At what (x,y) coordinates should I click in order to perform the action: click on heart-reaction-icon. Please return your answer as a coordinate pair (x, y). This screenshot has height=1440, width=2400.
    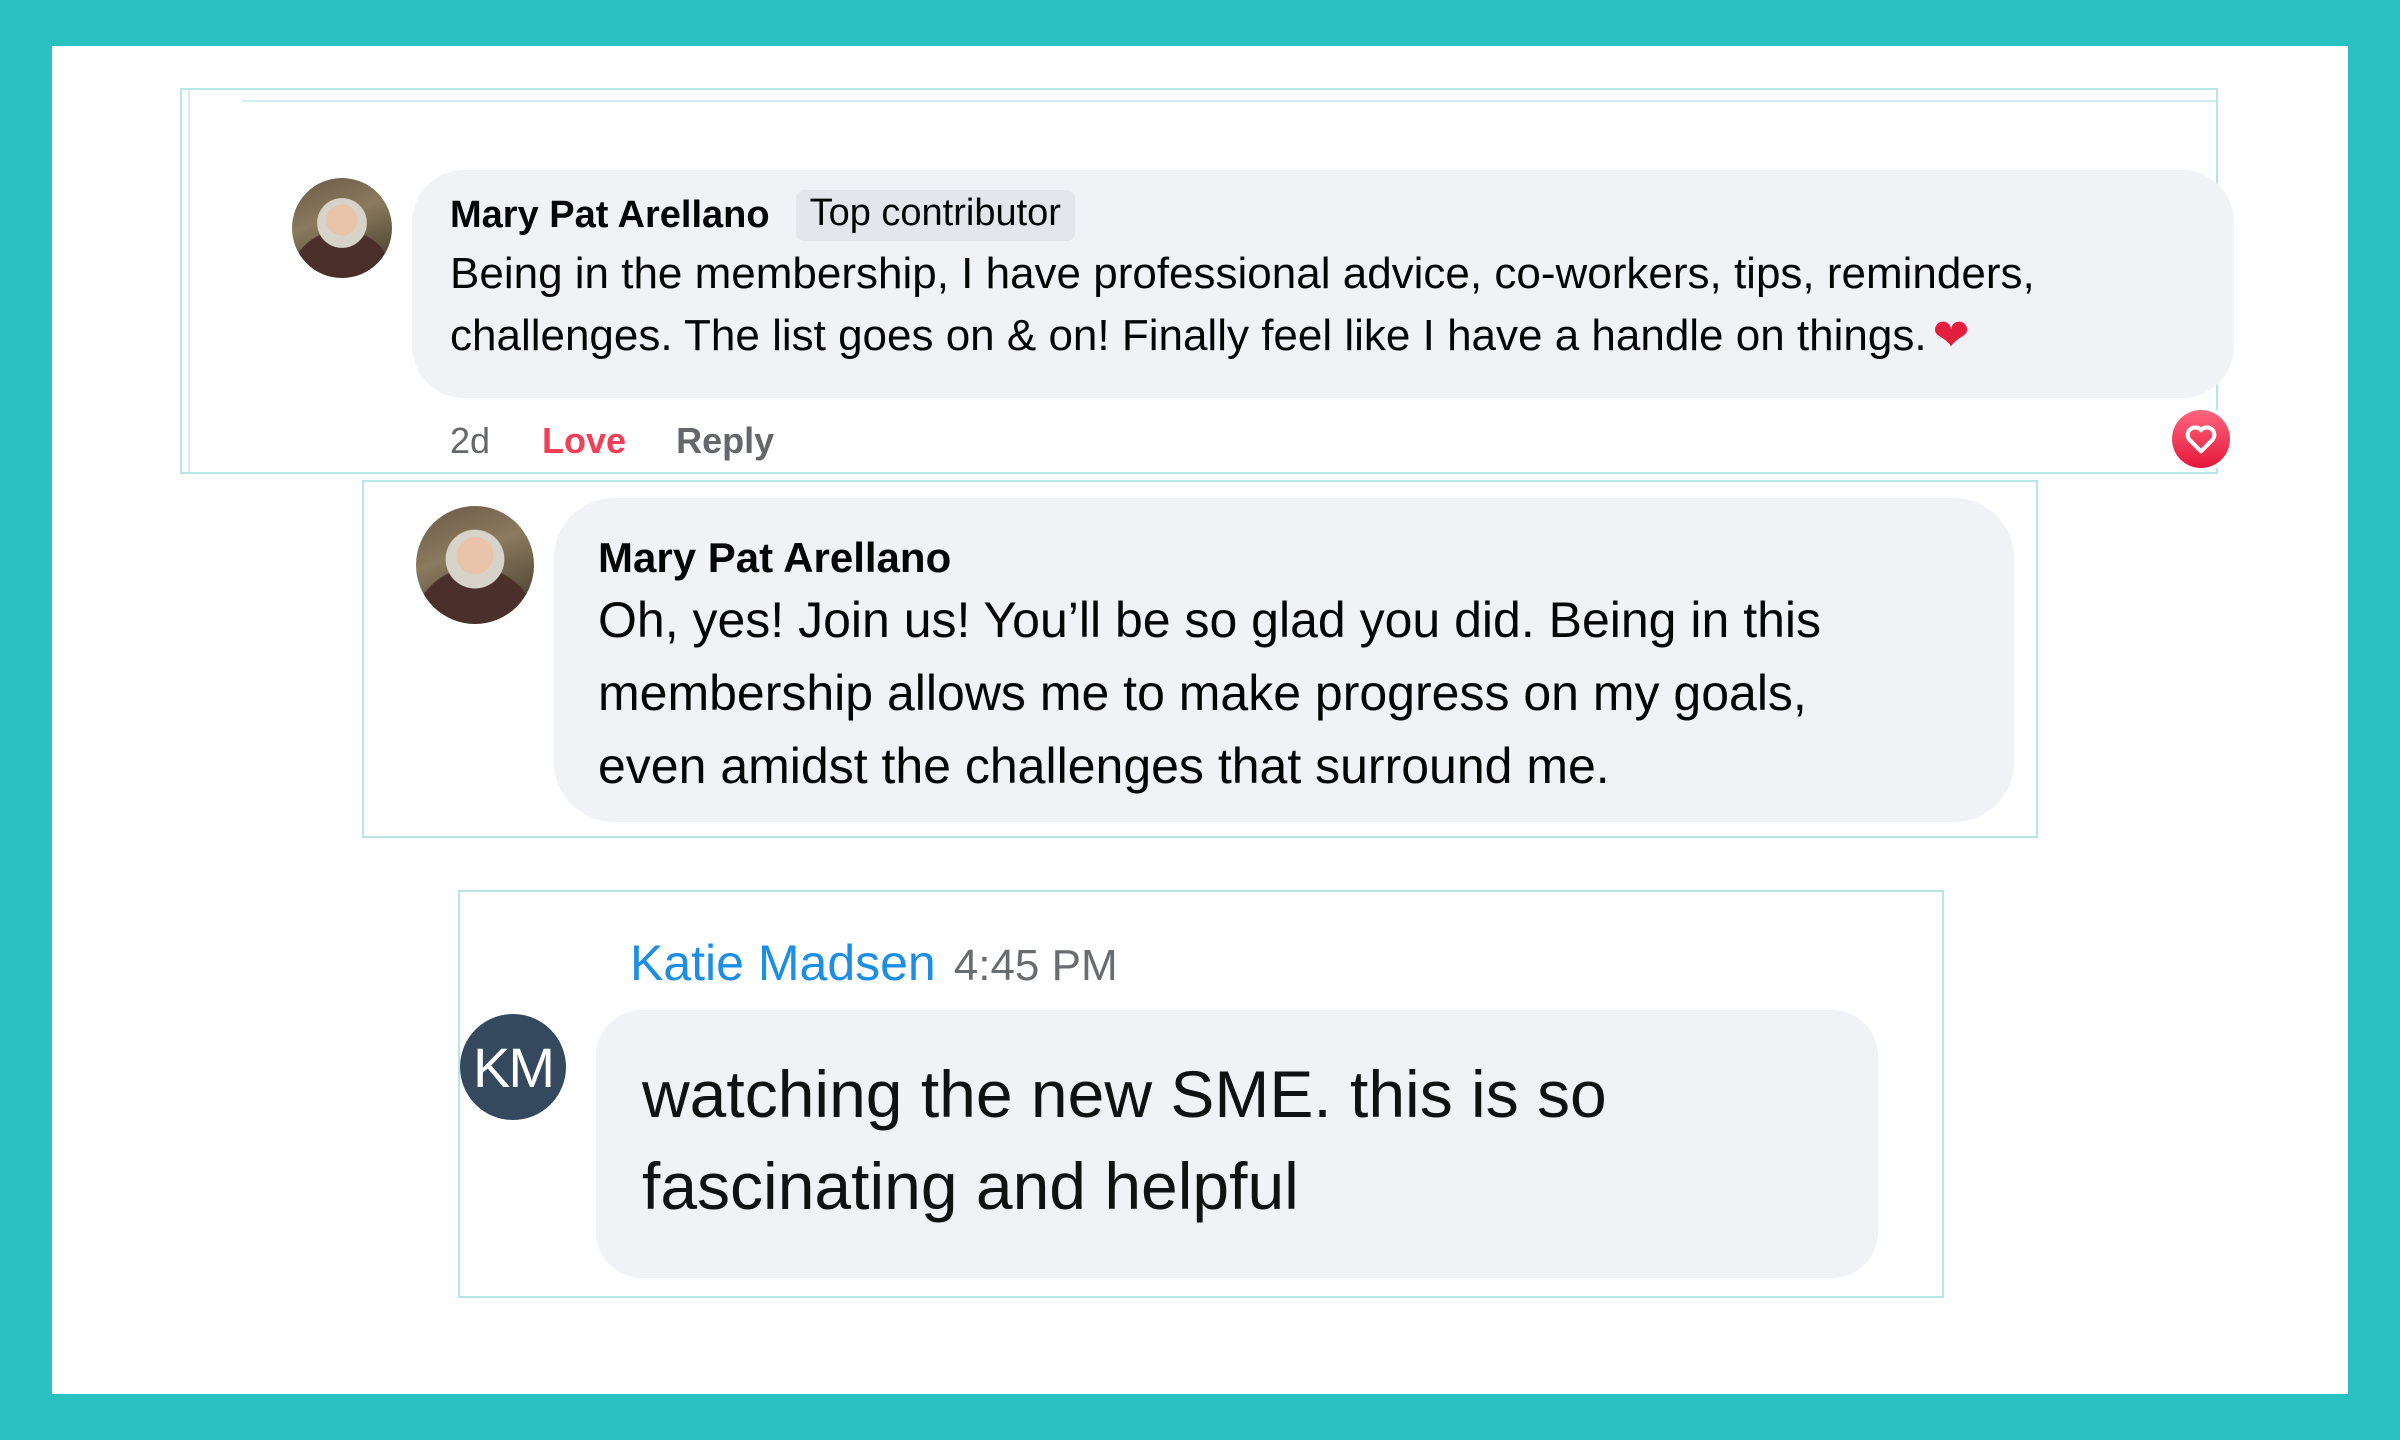
    Looking at the image, I should click on (2201, 439).